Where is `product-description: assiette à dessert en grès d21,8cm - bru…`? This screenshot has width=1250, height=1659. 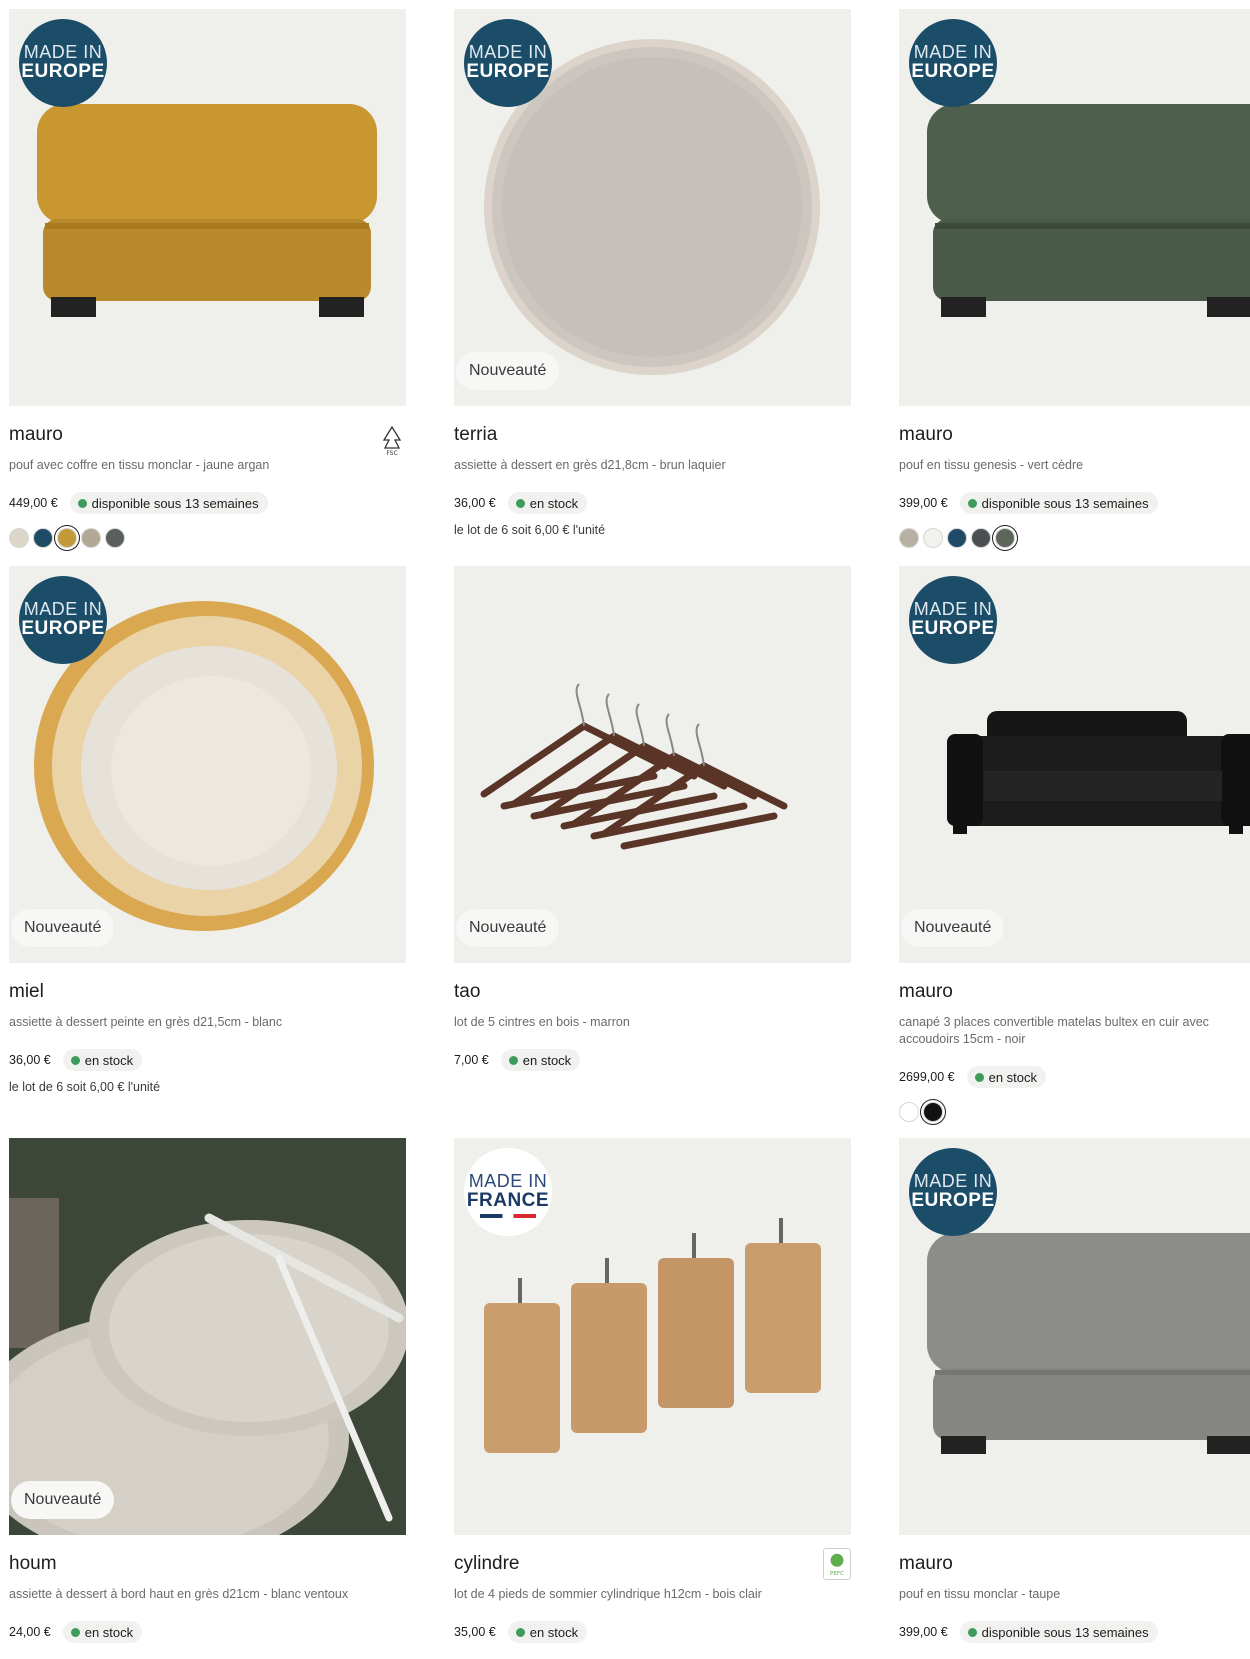 product-description: assiette à dessert en grès d21,8cm - bru… is located at coordinates (590, 465).